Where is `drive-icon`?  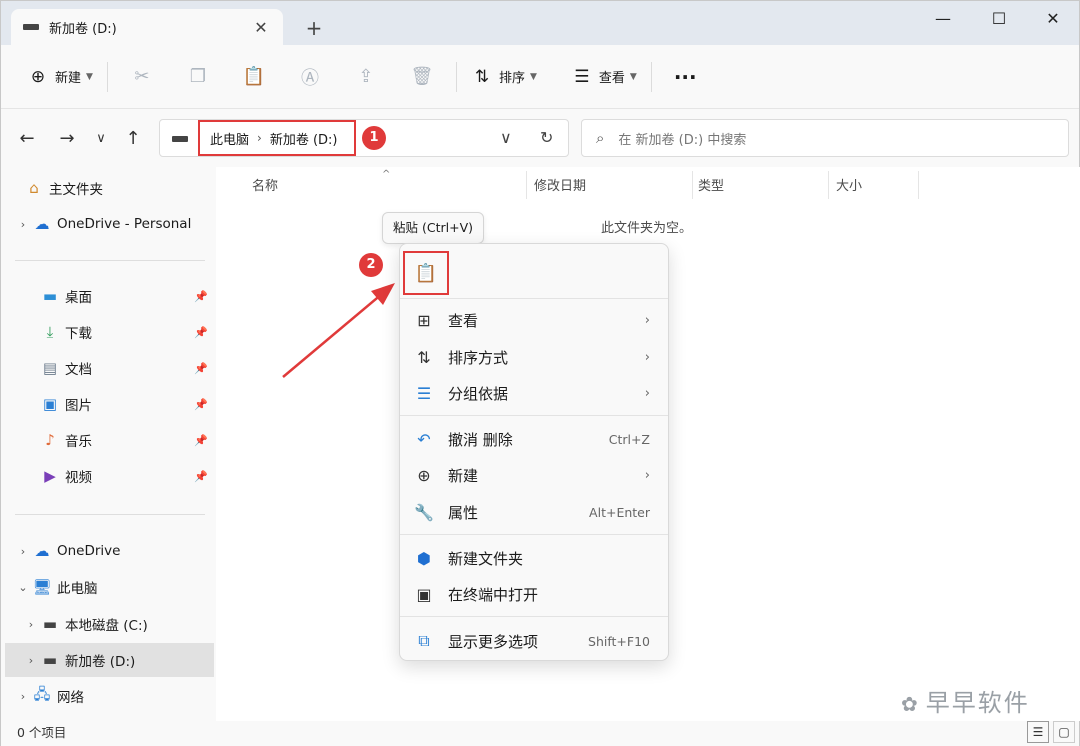 drive-icon is located at coordinates (180, 139).